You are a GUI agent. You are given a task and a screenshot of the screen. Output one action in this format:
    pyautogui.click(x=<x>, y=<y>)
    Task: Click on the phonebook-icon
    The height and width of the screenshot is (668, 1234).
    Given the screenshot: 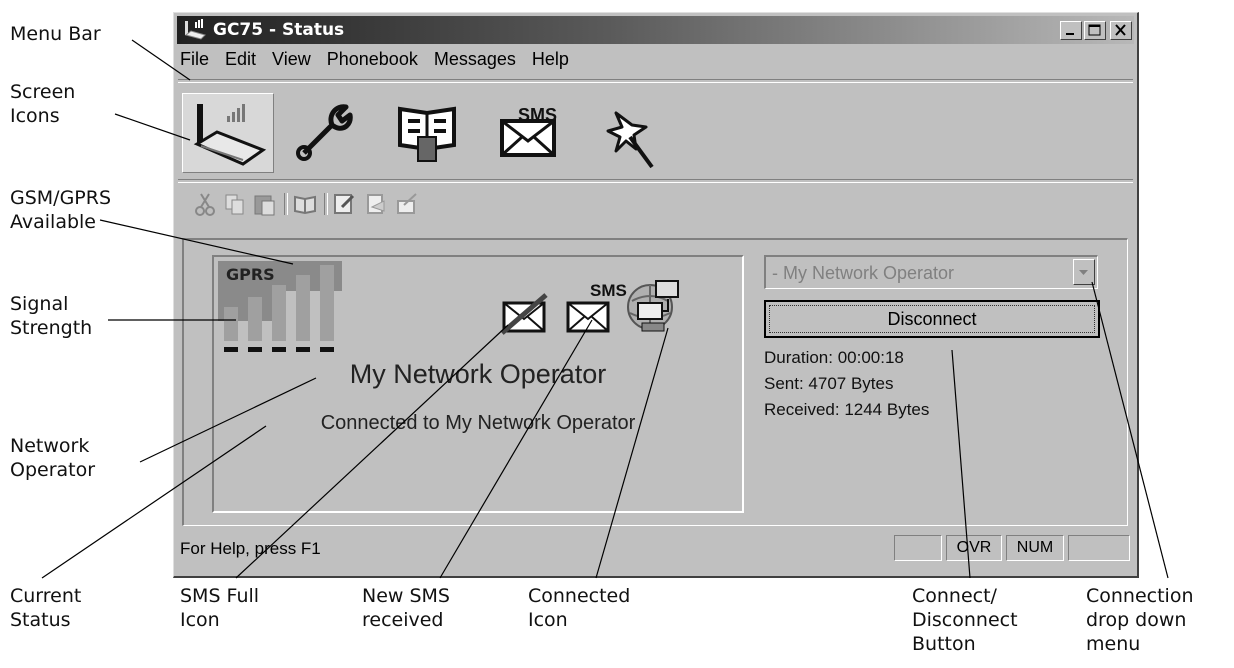 What is the action you would take?
    pyautogui.click(x=427, y=134)
    